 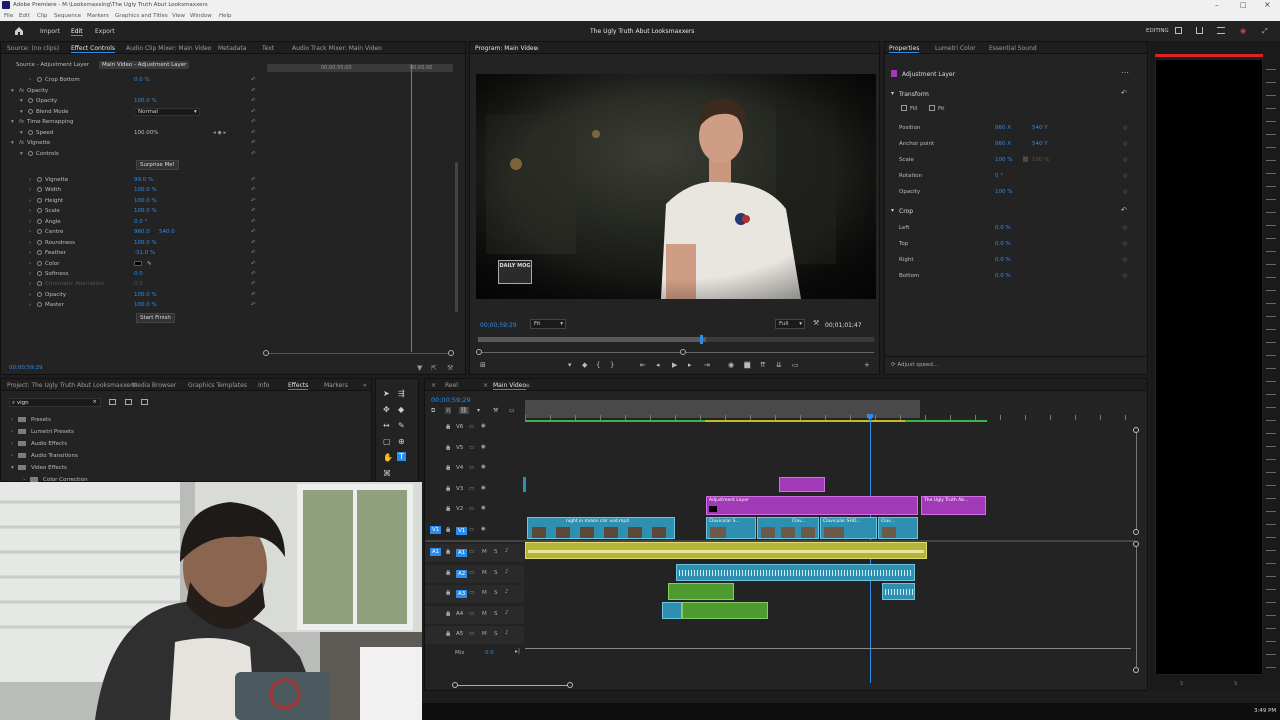 What do you see at coordinates (132, 318) in the screenshot?
I see `effect-row: Start Finish` at bounding box center [132, 318].